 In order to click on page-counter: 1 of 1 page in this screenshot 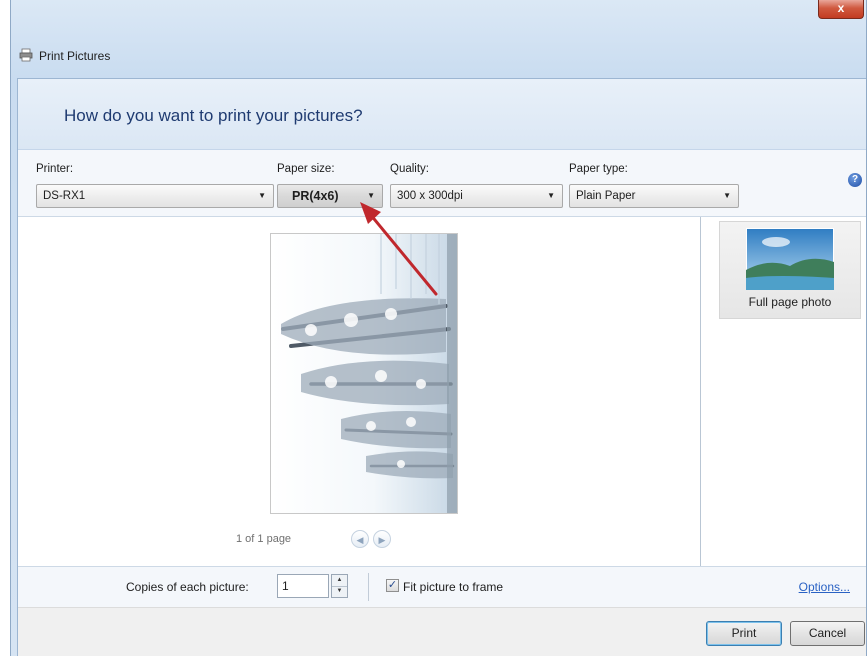, I will do `click(264, 539)`.